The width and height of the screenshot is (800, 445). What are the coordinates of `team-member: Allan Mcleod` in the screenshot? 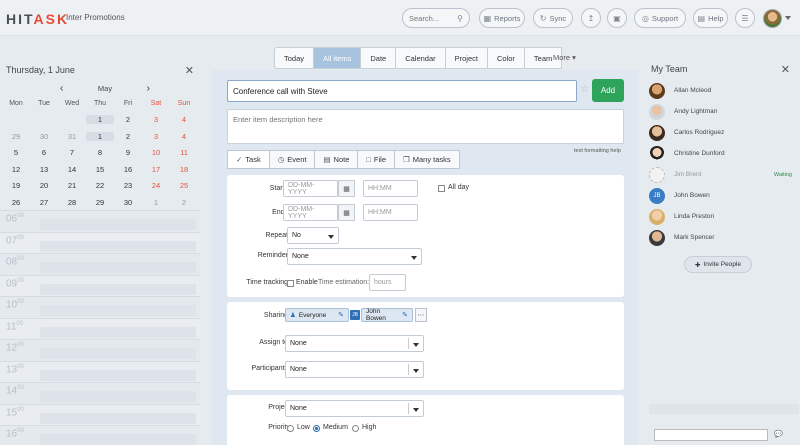 It's located at (720, 90).